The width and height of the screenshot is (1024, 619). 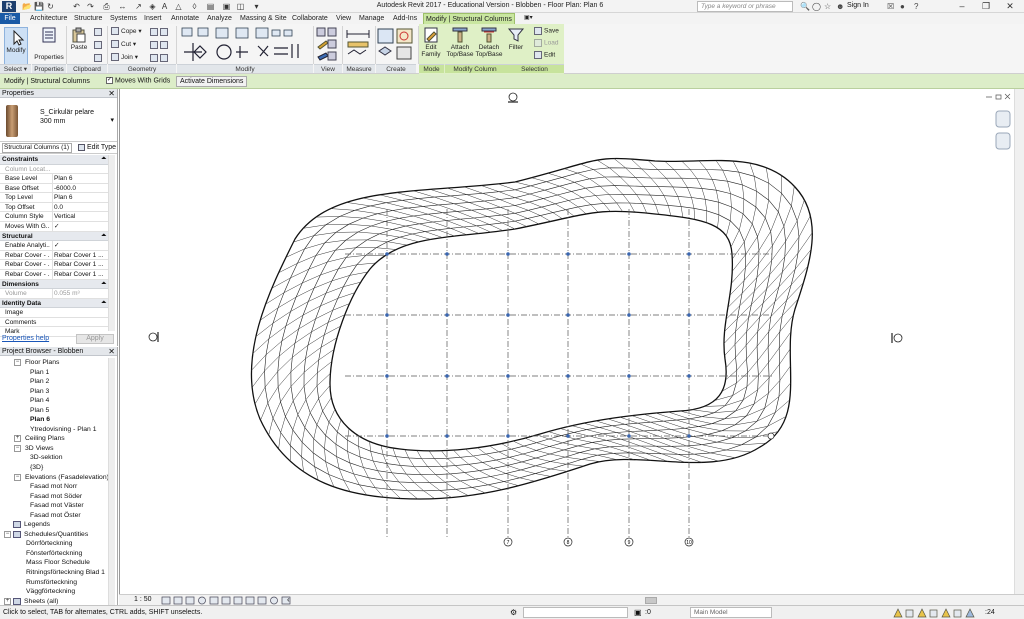 I want to click on restore-icon: ❐, so click(x=986, y=6).